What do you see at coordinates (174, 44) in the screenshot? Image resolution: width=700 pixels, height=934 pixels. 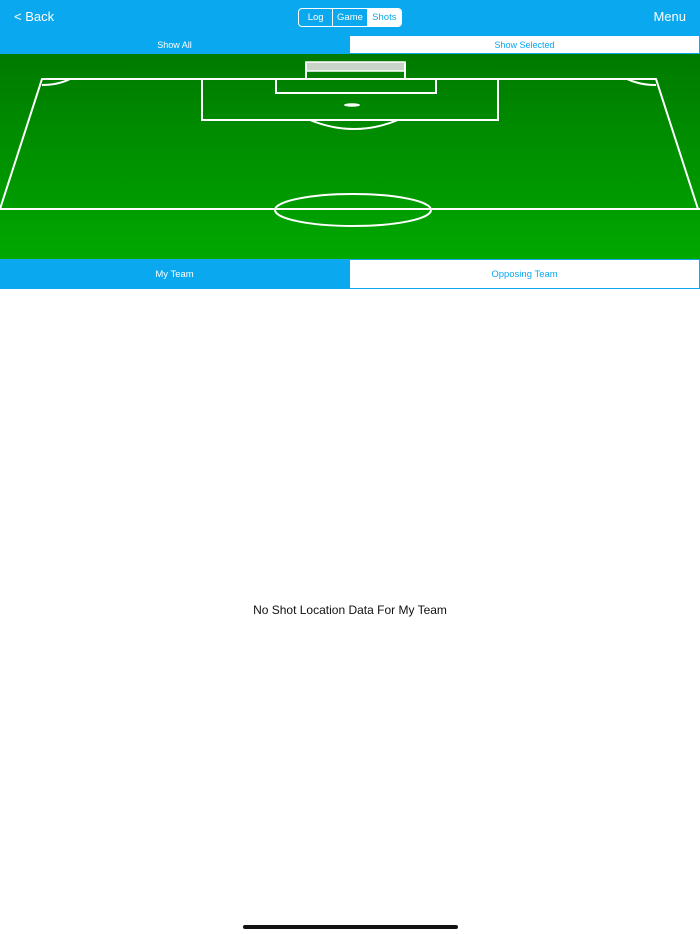 I see `show-all-button: Show All` at bounding box center [174, 44].